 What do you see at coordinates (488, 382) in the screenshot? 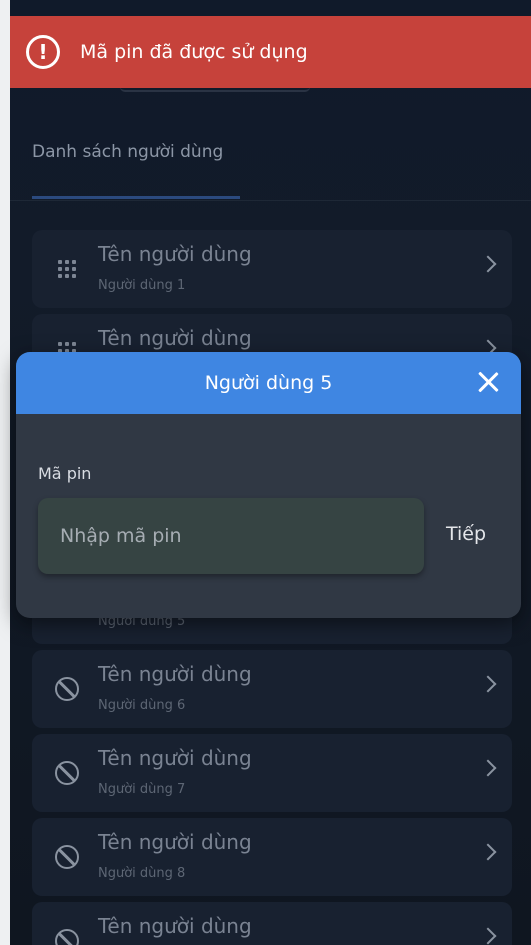
I see `close-icon` at bounding box center [488, 382].